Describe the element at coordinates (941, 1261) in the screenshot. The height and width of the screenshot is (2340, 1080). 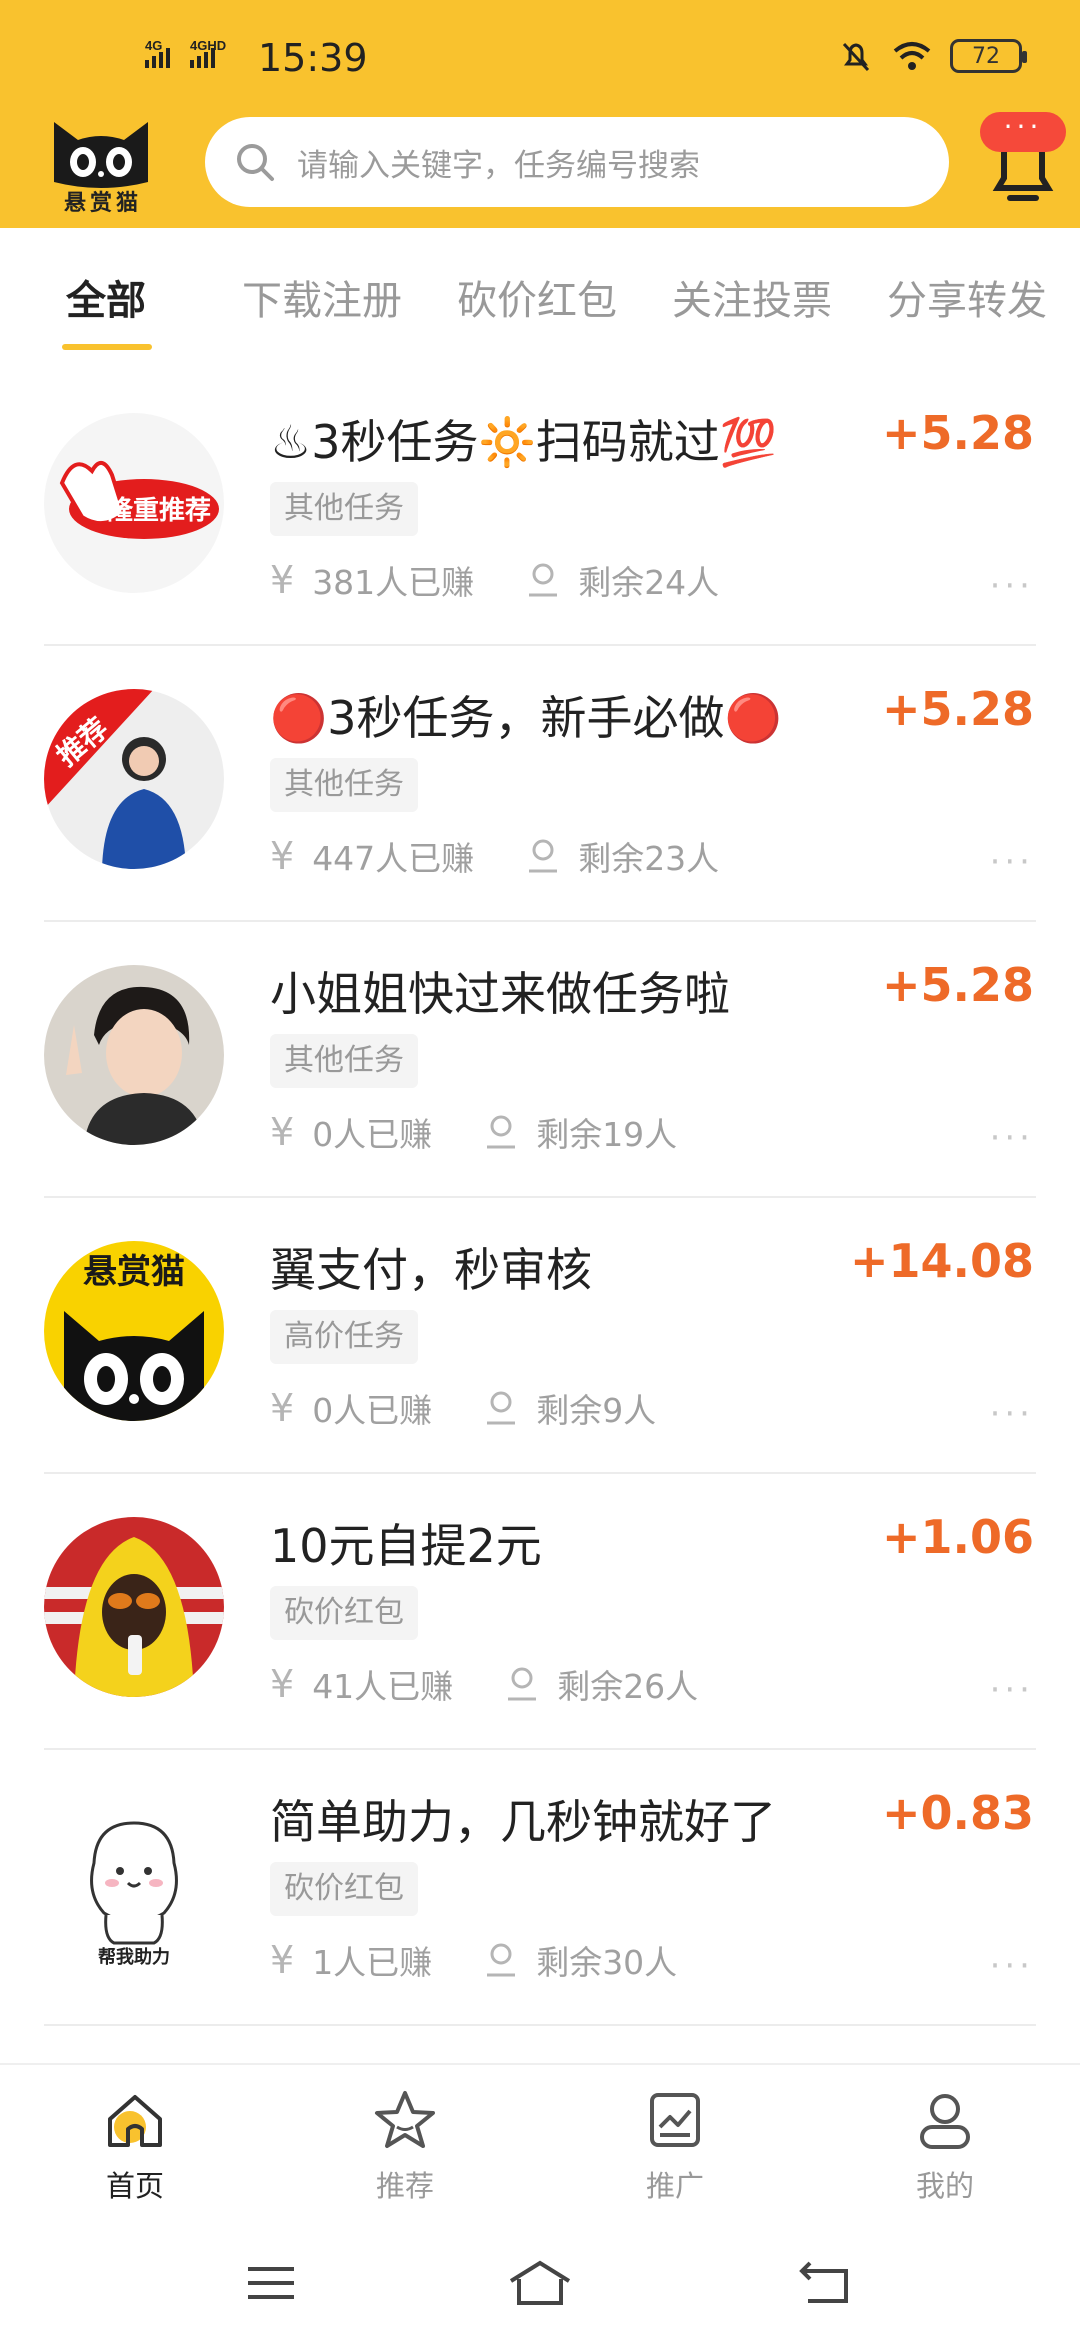
I see `task-reward: +14.08` at that location.